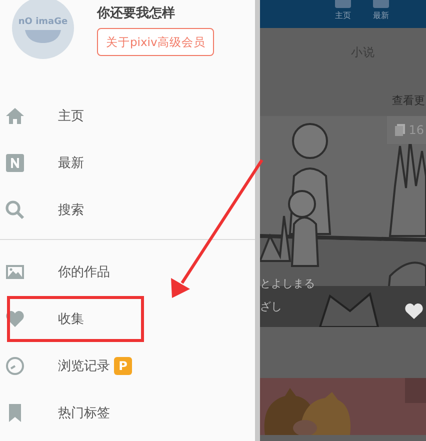  I want to click on smile-icon, so click(43, 36).